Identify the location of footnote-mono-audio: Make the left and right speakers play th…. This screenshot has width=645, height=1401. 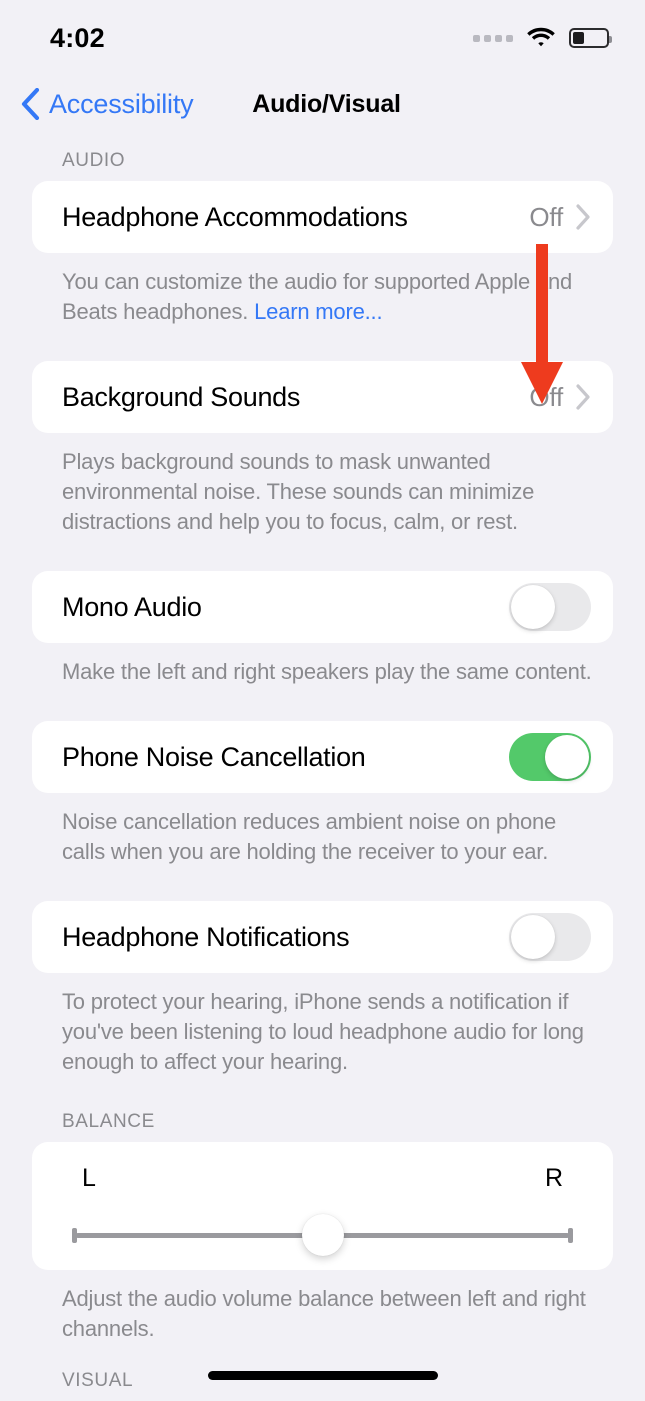
(327, 671).